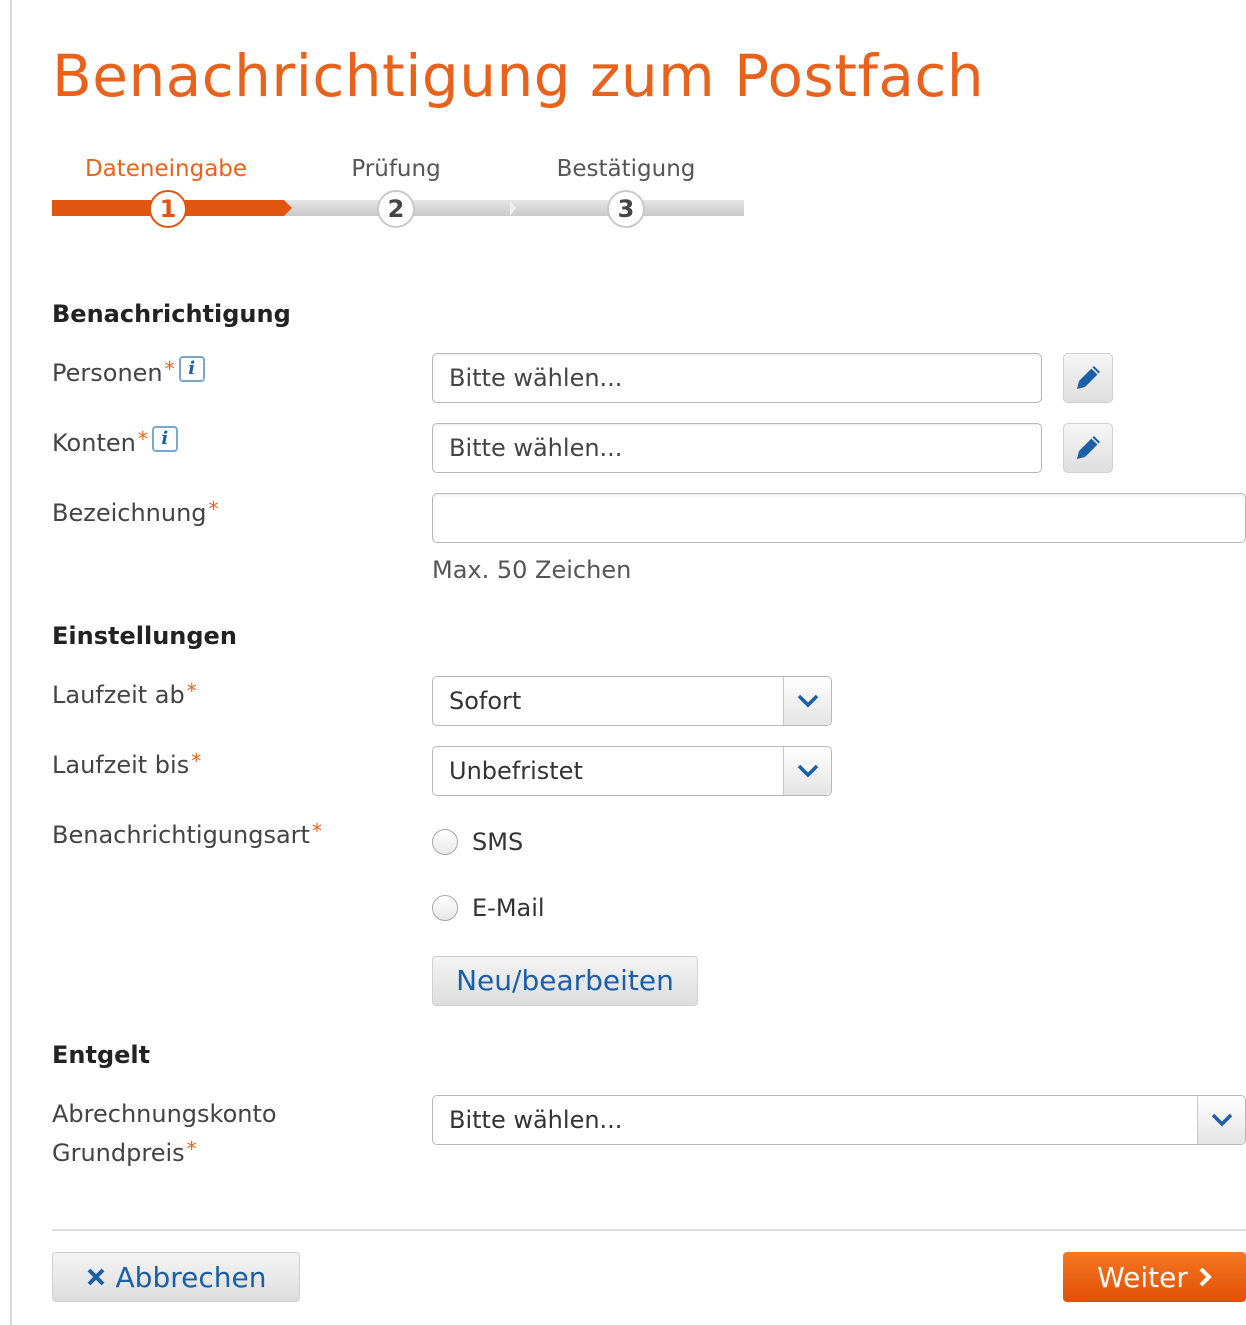 Image resolution: width=1246 pixels, height=1325 pixels. I want to click on radio-label-email: E-Mail, so click(508, 908).